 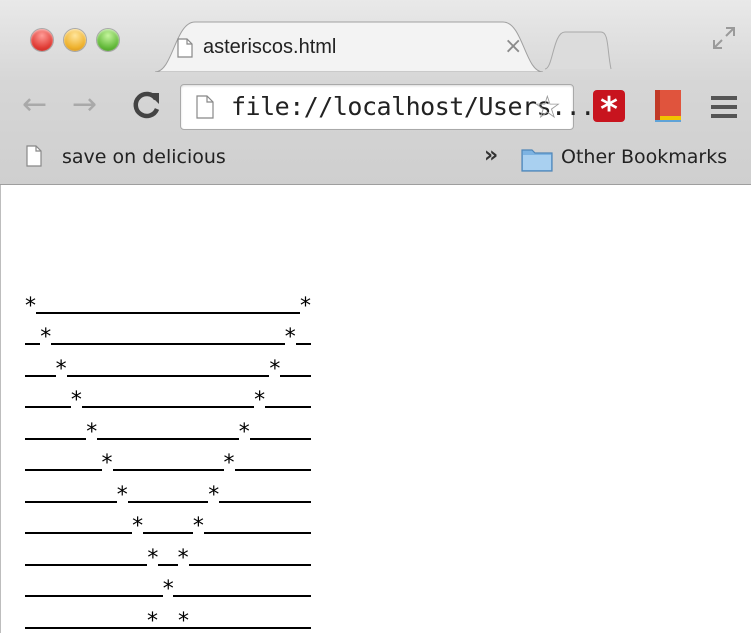 What do you see at coordinates (270, 47) in the screenshot?
I see `tab-title: asteriscos.html` at bounding box center [270, 47].